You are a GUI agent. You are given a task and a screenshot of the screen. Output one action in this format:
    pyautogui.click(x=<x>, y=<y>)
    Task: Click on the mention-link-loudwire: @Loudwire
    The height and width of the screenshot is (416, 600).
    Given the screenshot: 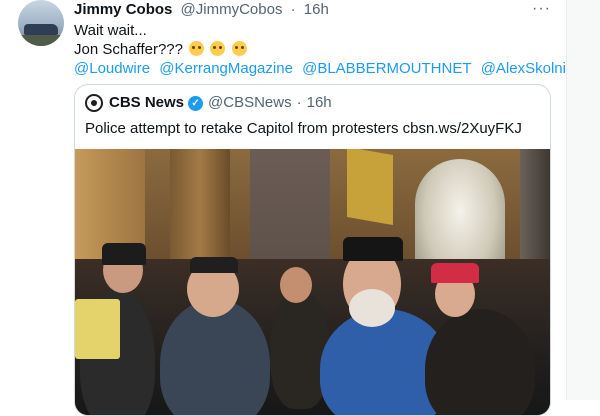 What is the action you would take?
    pyautogui.click(x=112, y=68)
    